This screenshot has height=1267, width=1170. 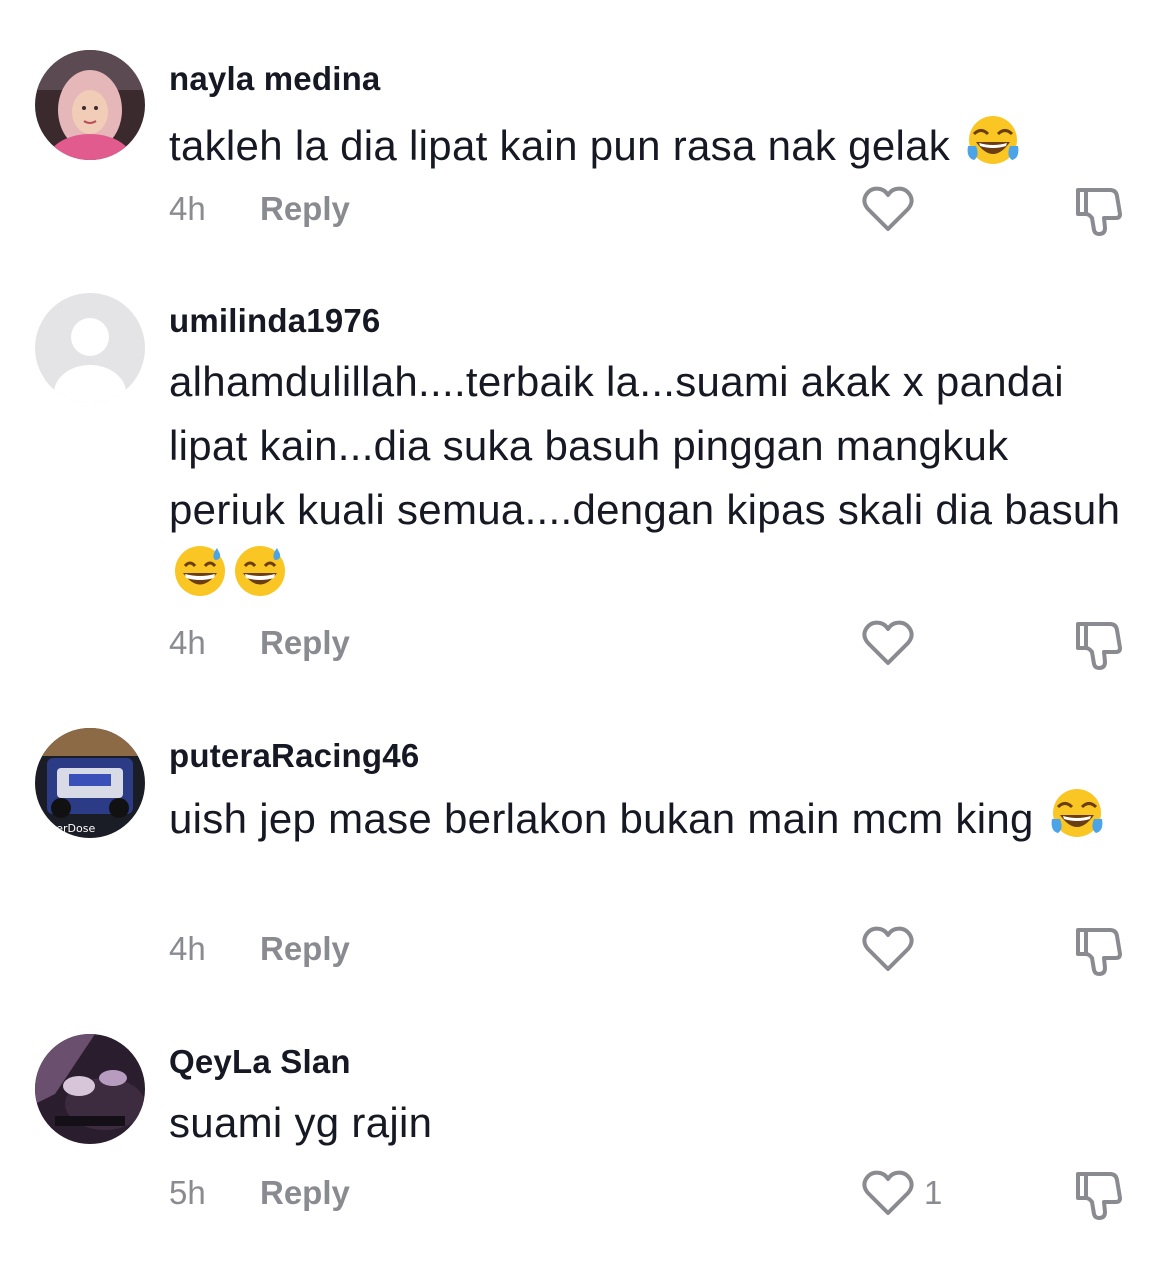 I want to click on comment-username: puteraRacing46, so click(x=294, y=756).